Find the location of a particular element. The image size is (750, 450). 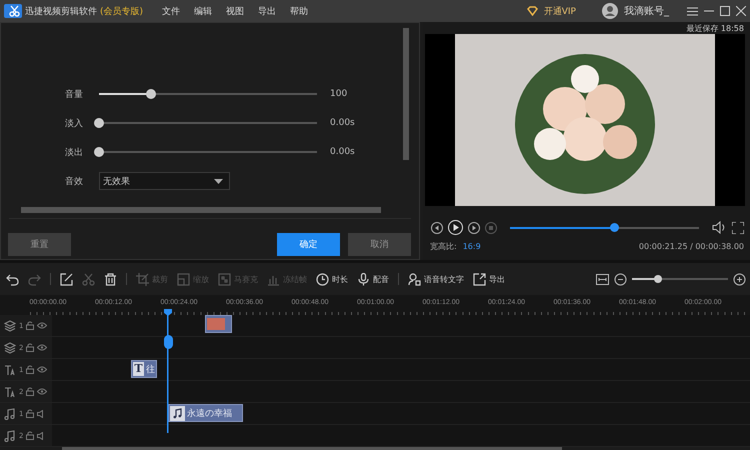

edition-label: (会员专版) is located at coordinates (122, 12).